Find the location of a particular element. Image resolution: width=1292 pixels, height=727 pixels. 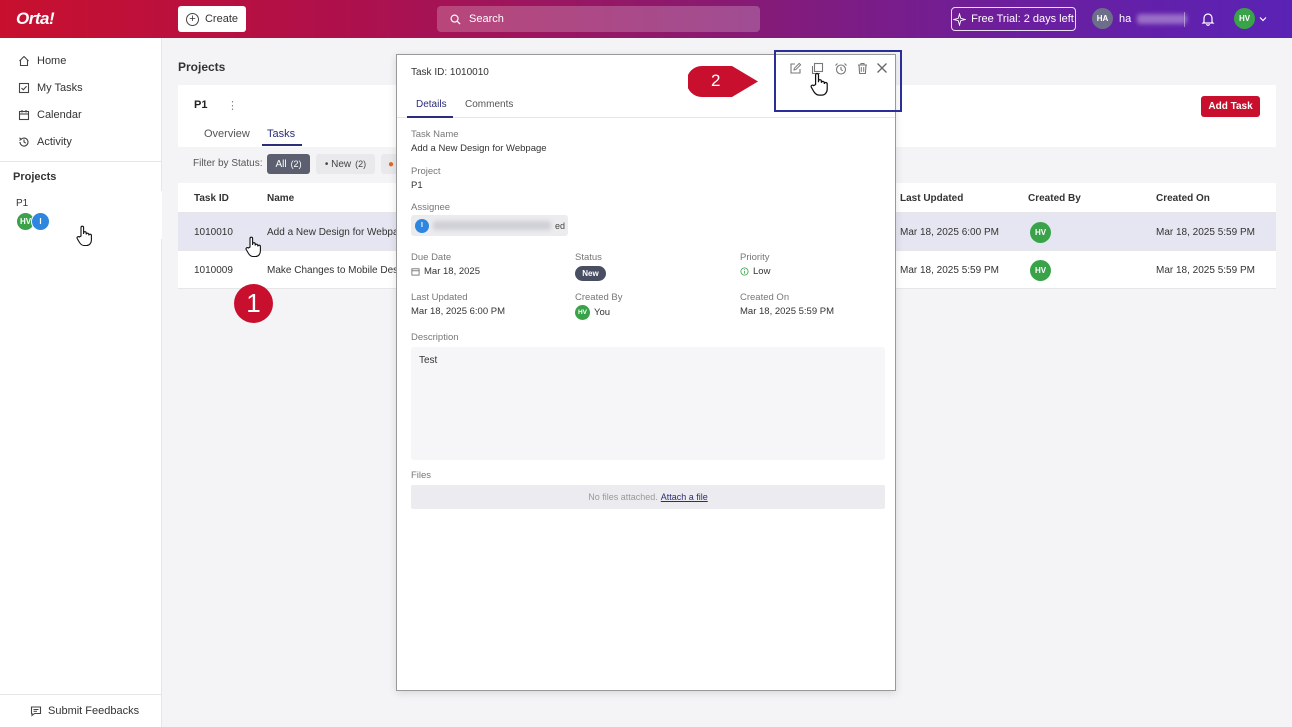

profile-menu: HV is located at coordinates (1250, 18).